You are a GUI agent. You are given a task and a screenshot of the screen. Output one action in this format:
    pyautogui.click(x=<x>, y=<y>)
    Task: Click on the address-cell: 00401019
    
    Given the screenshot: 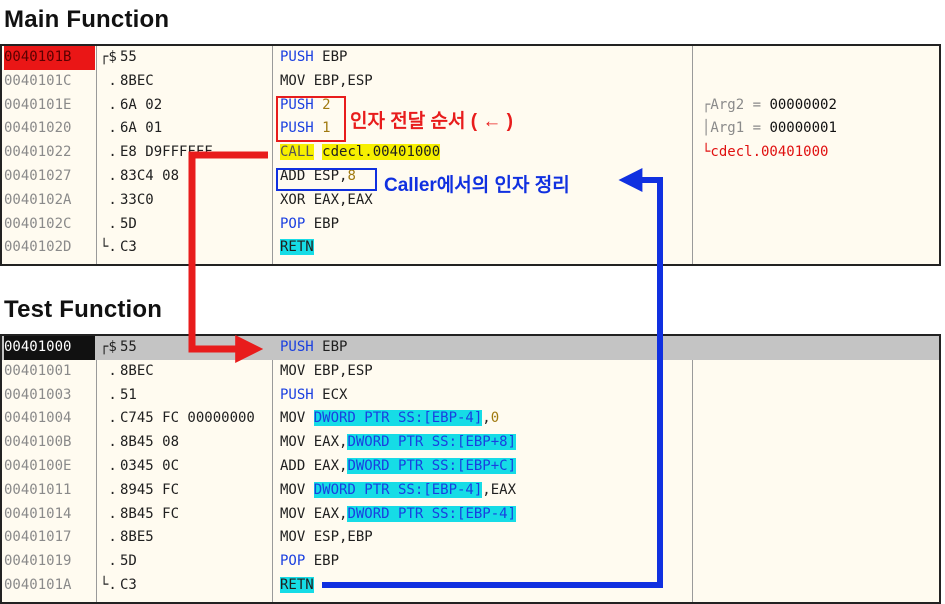 What is the action you would take?
    pyautogui.click(x=38, y=561)
    